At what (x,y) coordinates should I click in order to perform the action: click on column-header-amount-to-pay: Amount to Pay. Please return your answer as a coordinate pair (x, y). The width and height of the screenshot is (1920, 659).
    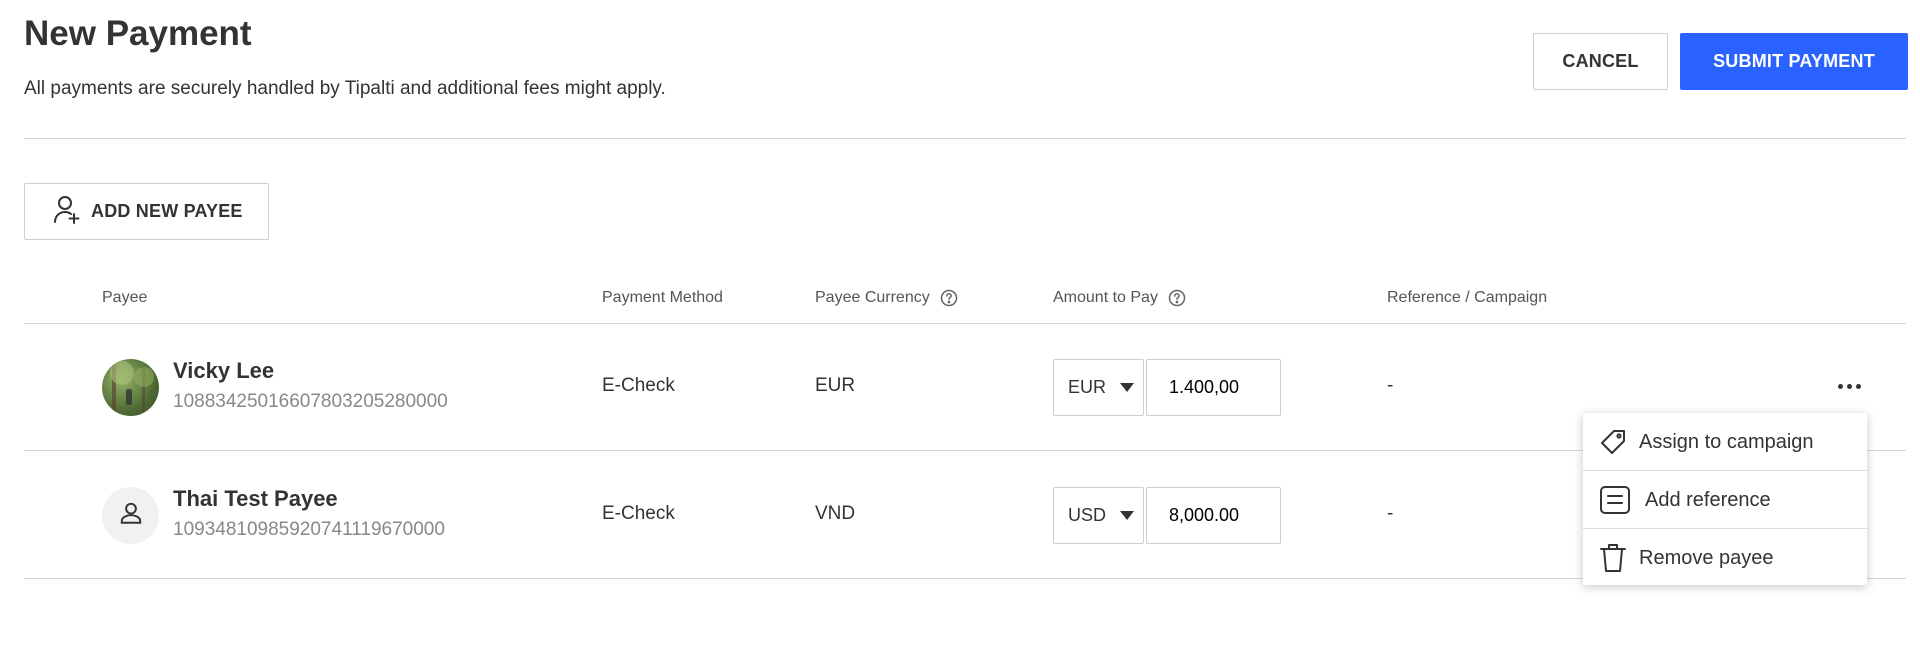
    Looking at the image, I should click on (1119, 298).